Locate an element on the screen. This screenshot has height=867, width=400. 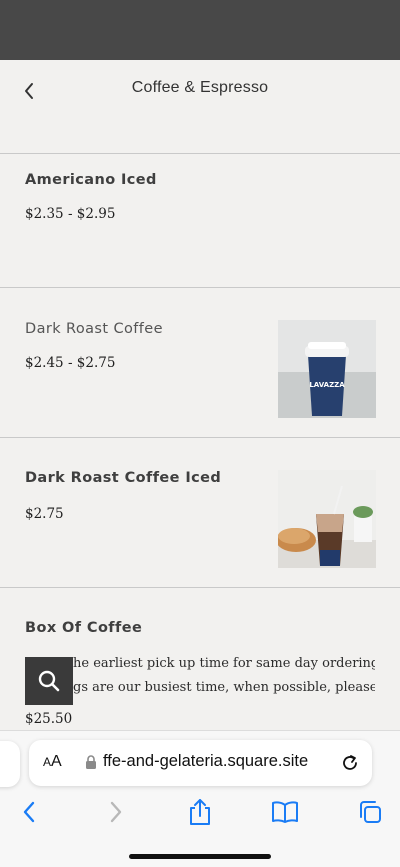
share-button is located at coordinates (200, 812).